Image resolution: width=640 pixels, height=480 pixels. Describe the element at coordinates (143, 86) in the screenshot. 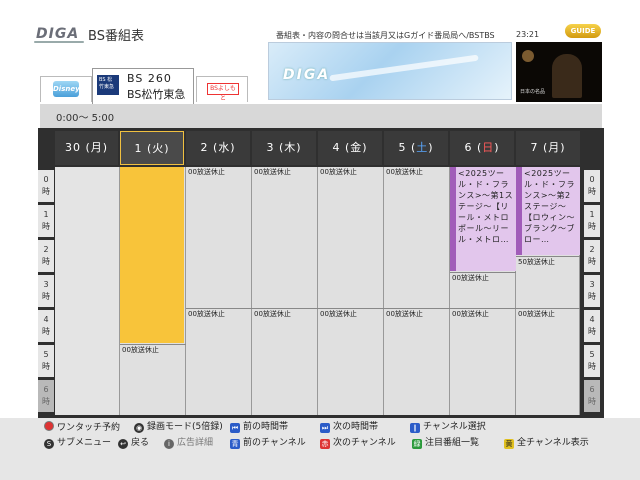

I see `channel-tab-active: BS 松竹東急 BS 260 BS松竹東急` at that location.